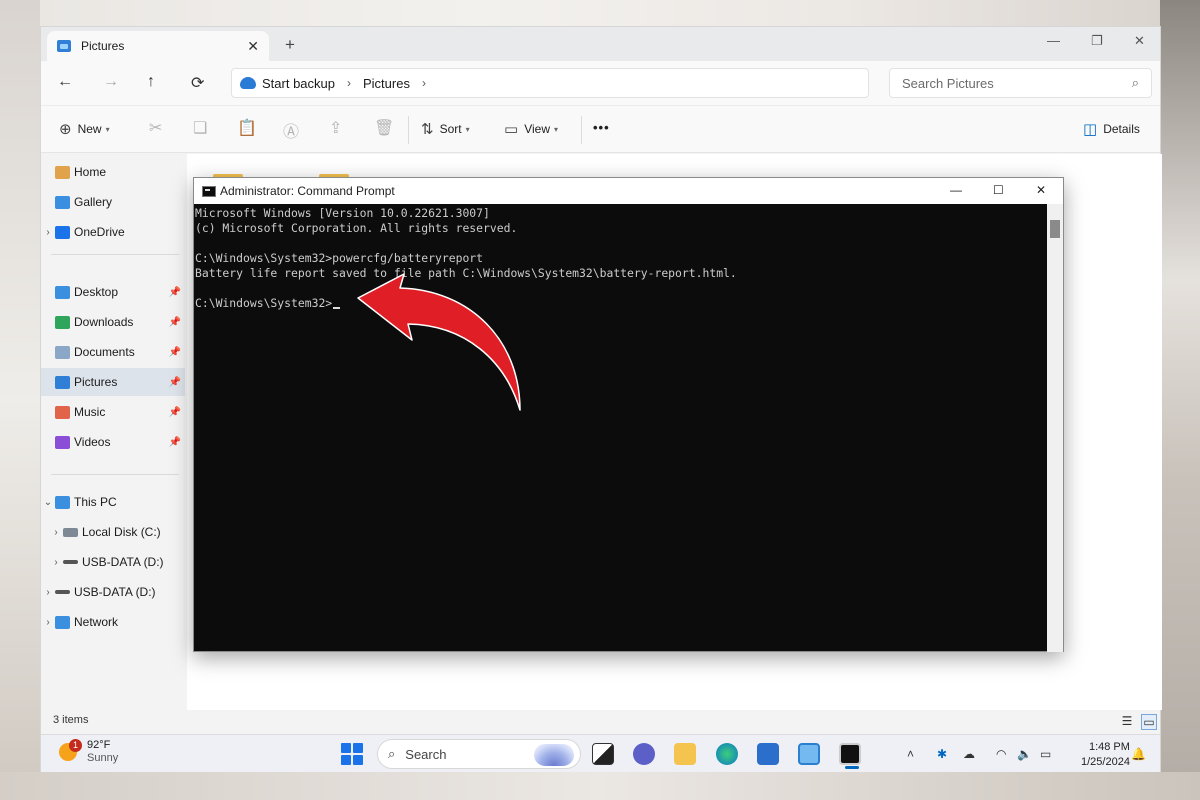 Image resolution: width=1200 pixels, height=800 pixels. Describe the element at coordinates (727, 754) in the screenshot. I see `edge-browser-icon` at that location.